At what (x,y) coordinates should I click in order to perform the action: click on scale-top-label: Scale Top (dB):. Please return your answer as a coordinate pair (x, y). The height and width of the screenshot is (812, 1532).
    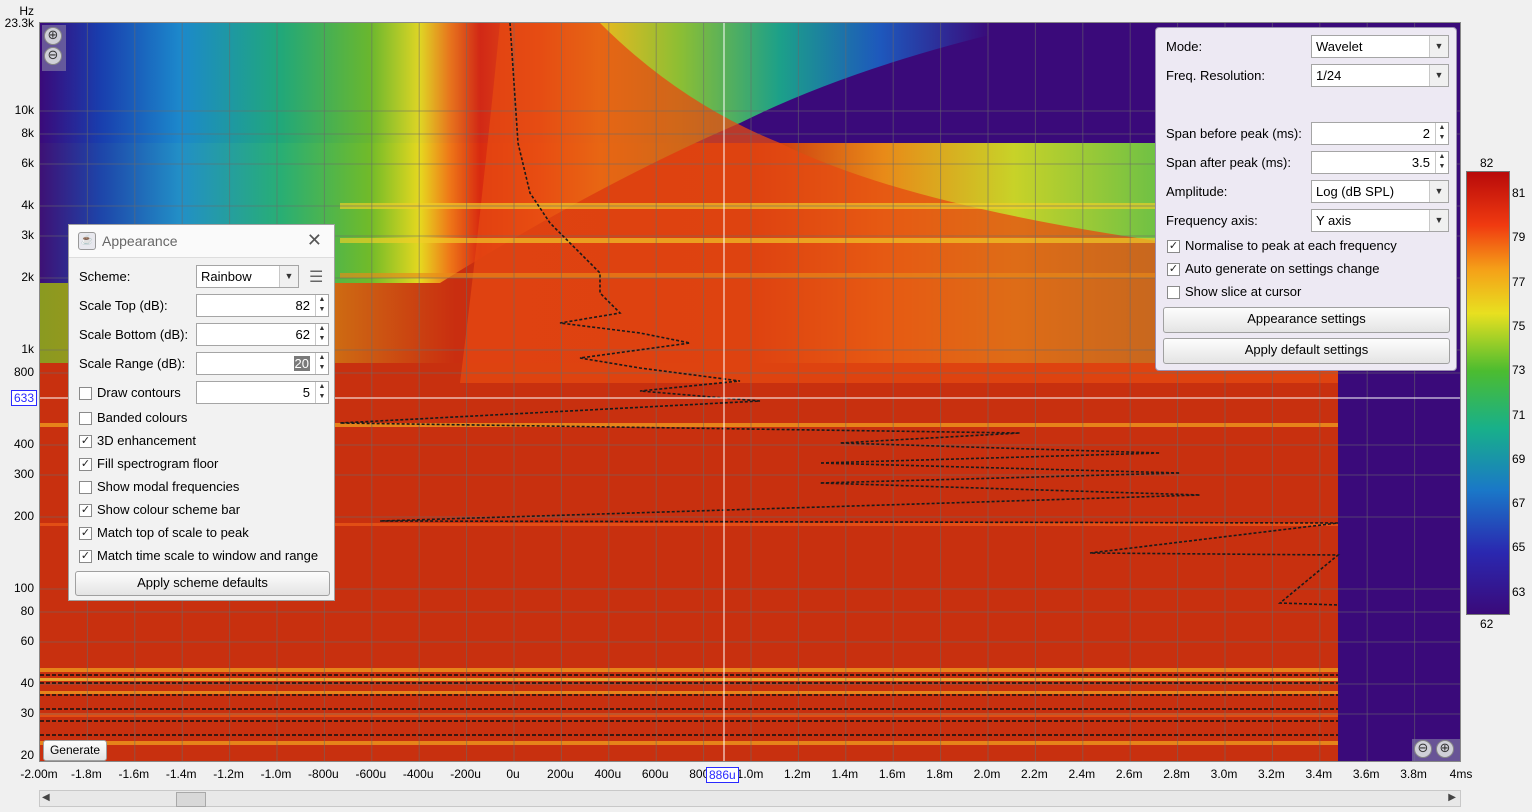
    Looking at the image, I should click on (123, 305).